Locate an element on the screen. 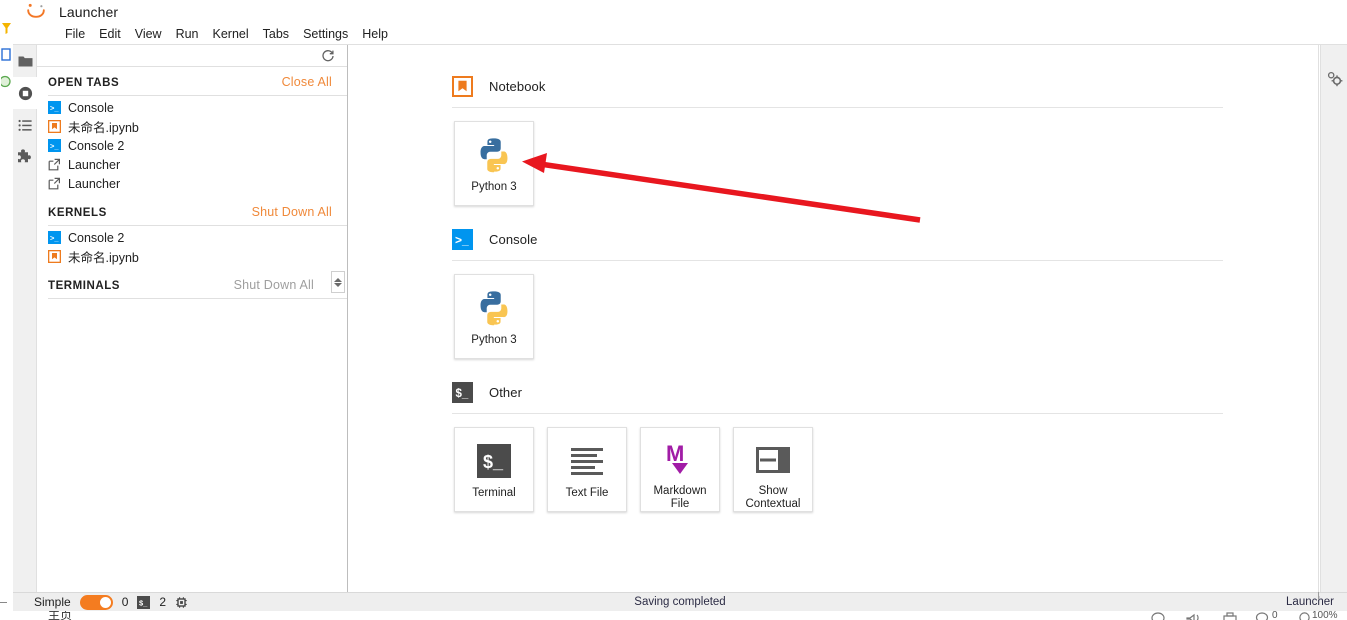 This screenshot has height=620, width=1347. card-label: Show Contextual is located at coordinates (773, 497).